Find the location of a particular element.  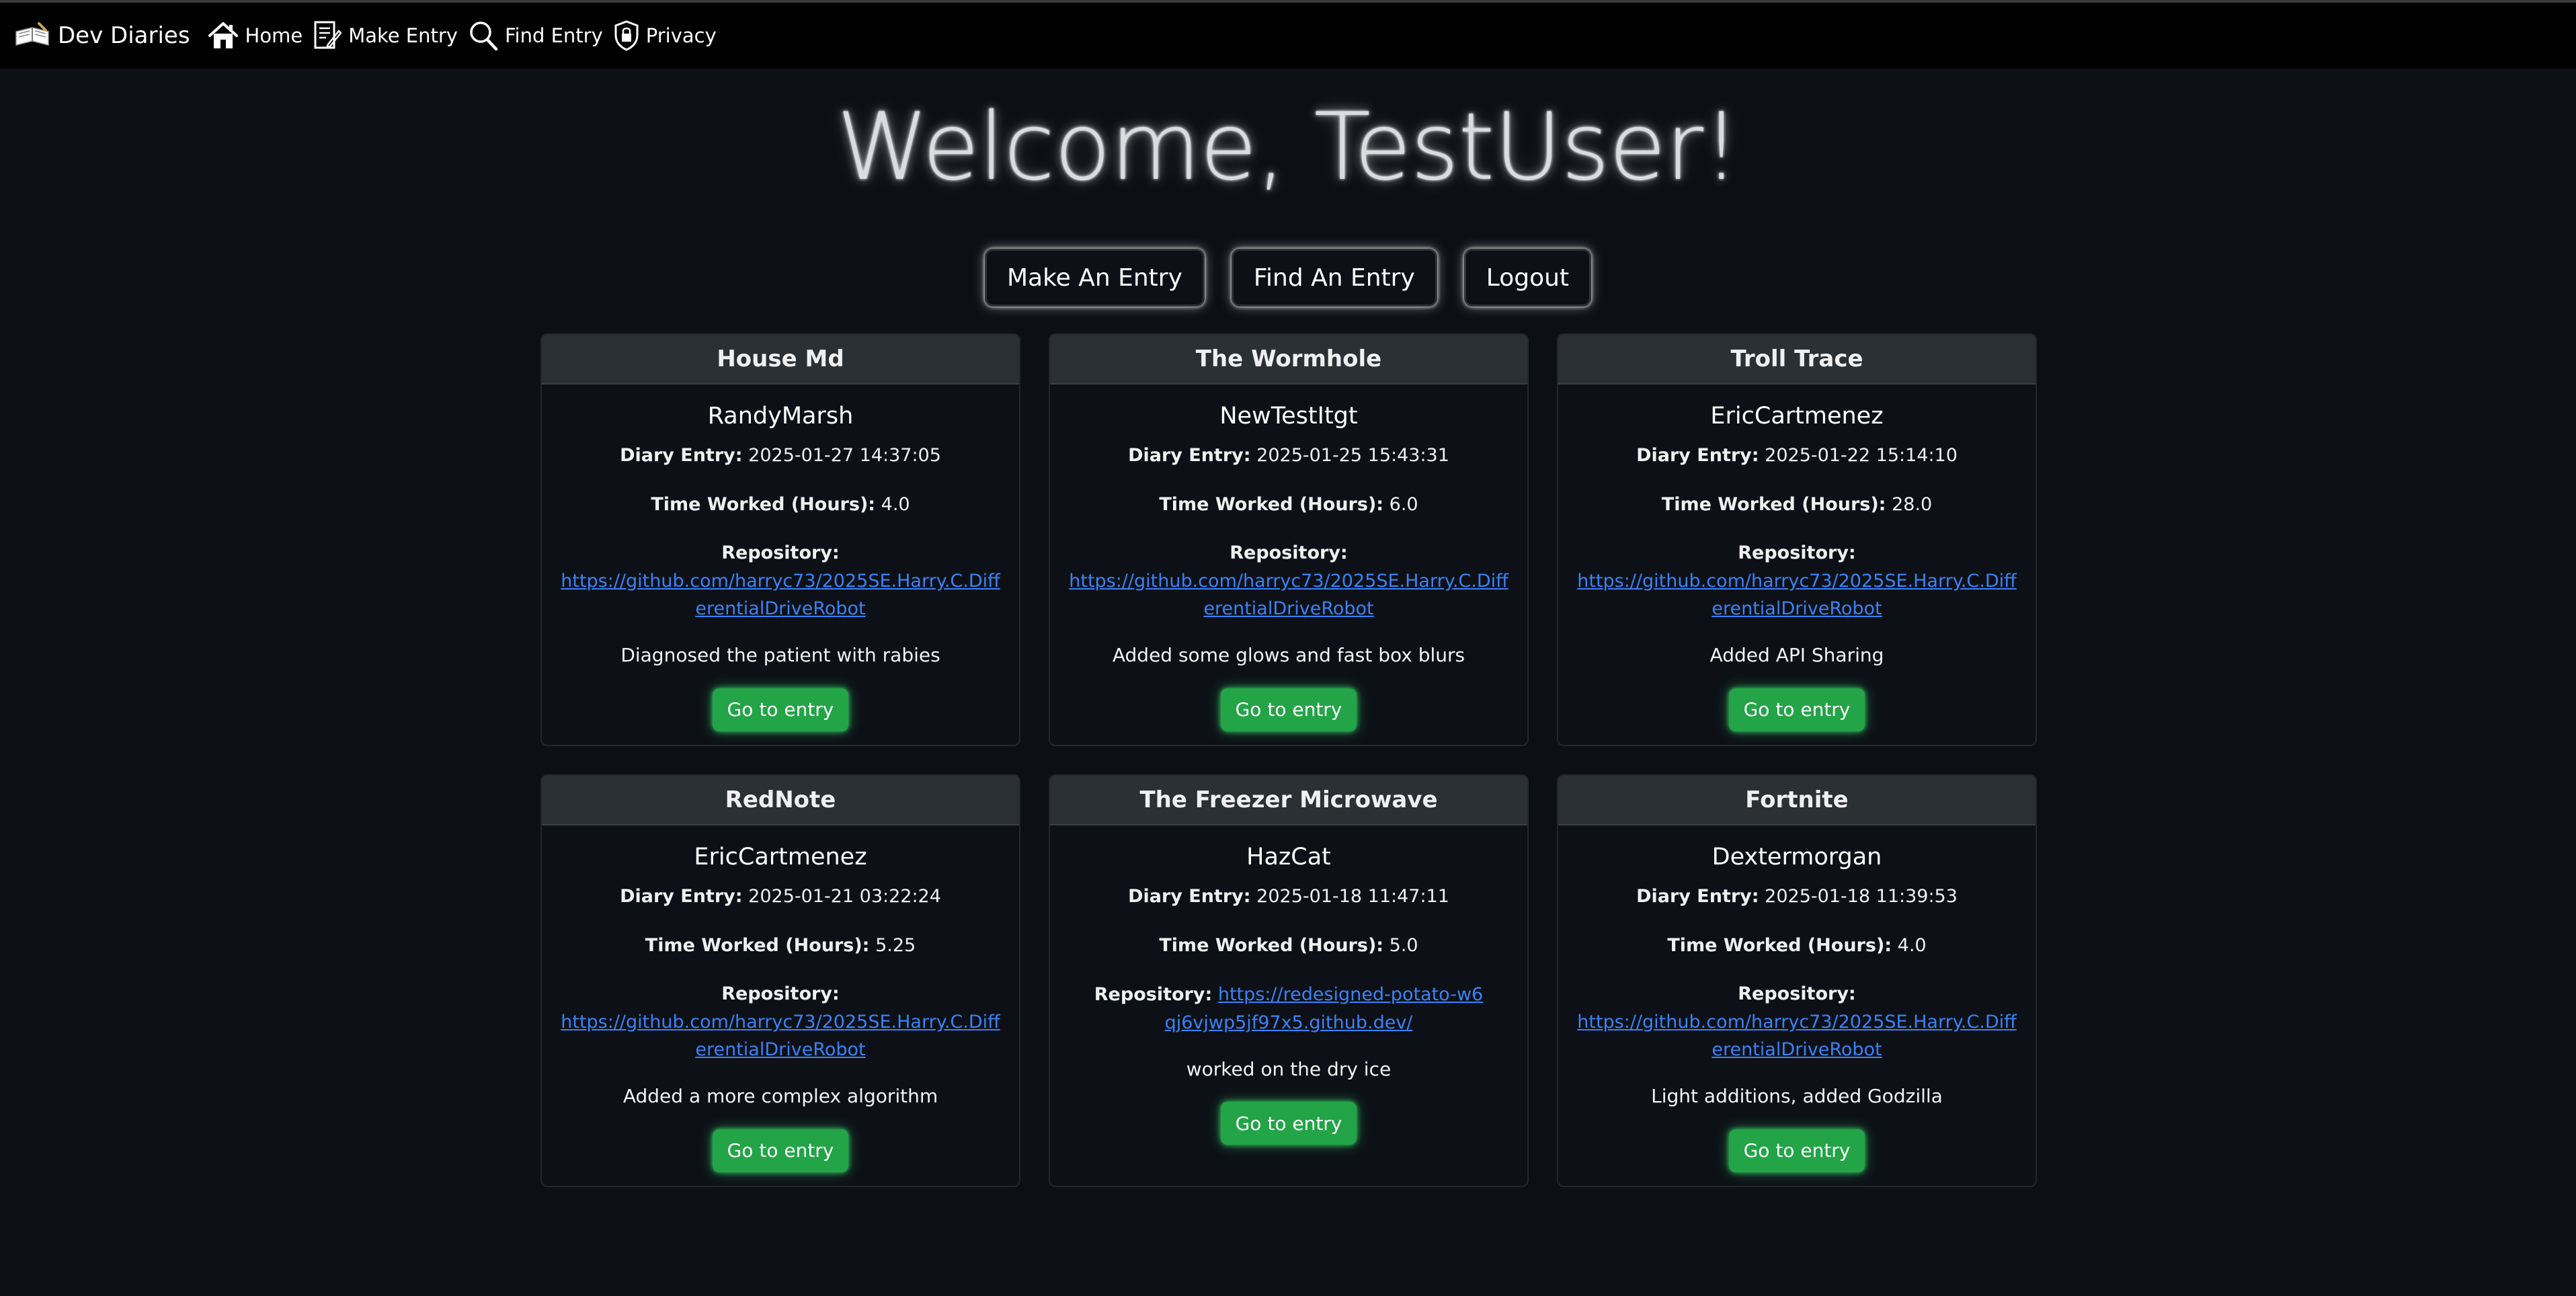

nav-label-privacy: Privacy is located at coordinates (681, 35).